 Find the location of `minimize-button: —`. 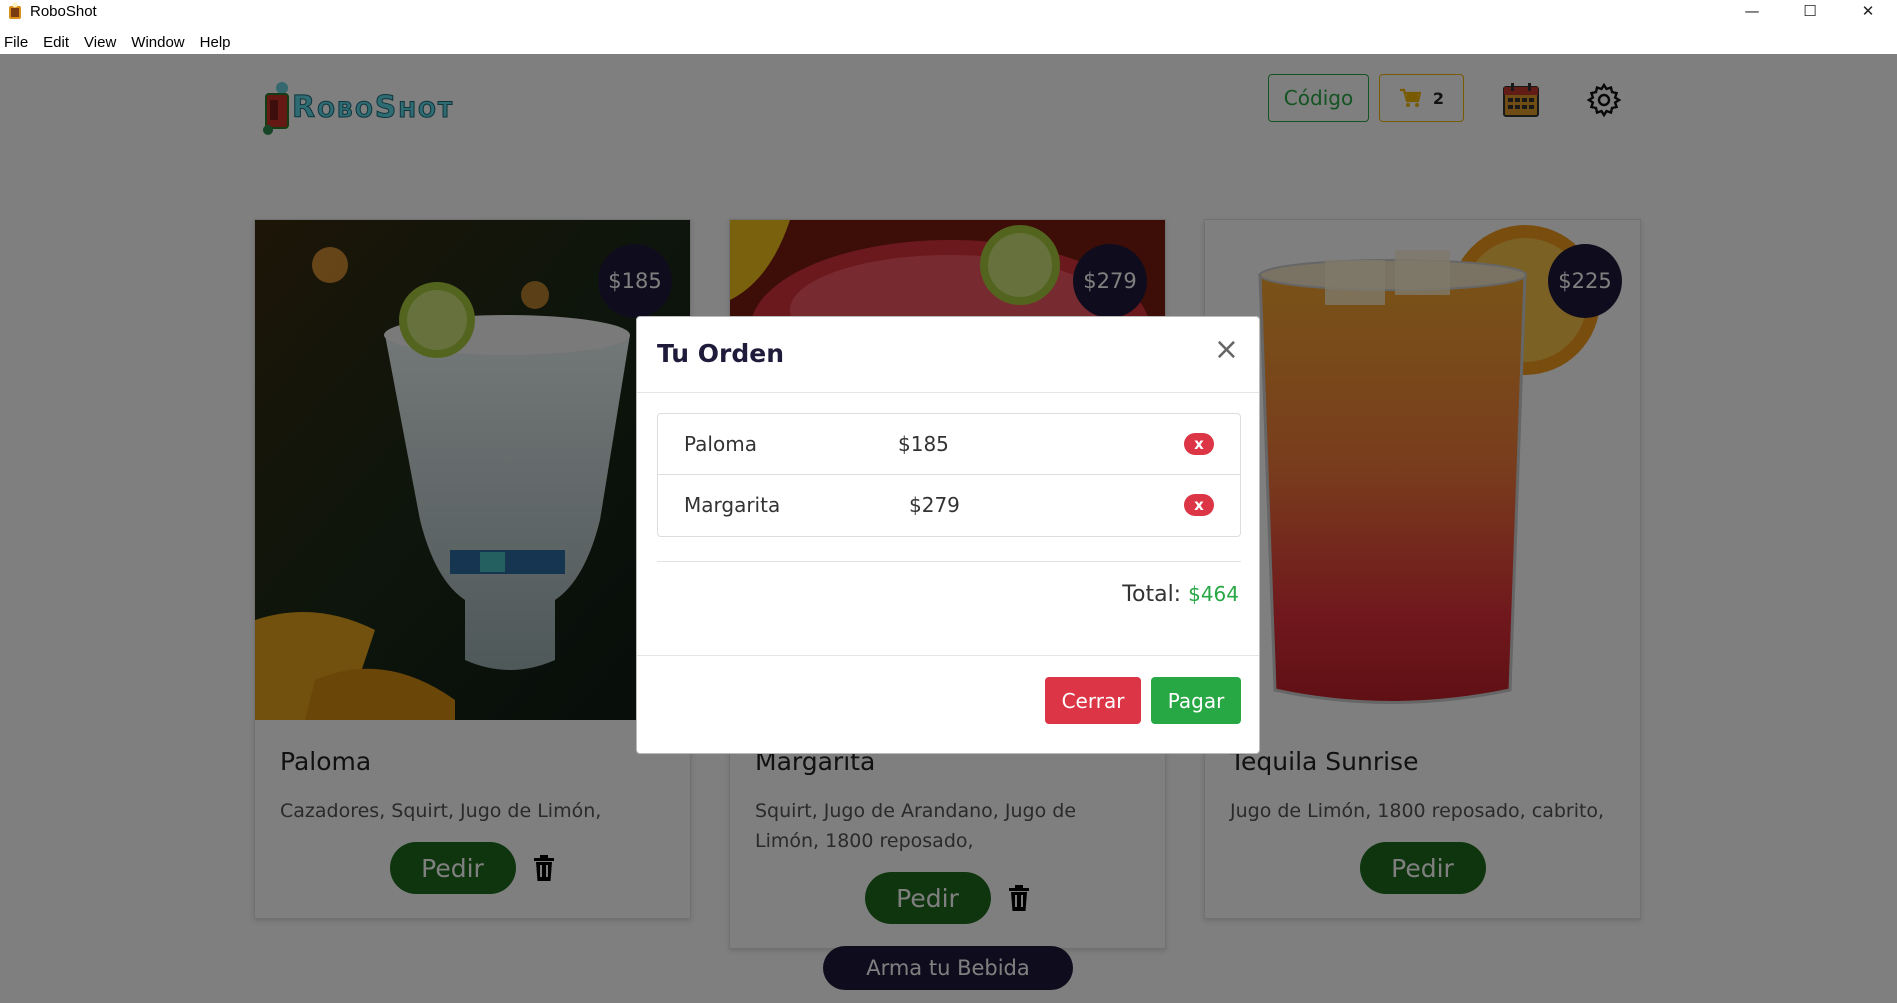

minimize-button: — is located at coordinates (1752, 11).